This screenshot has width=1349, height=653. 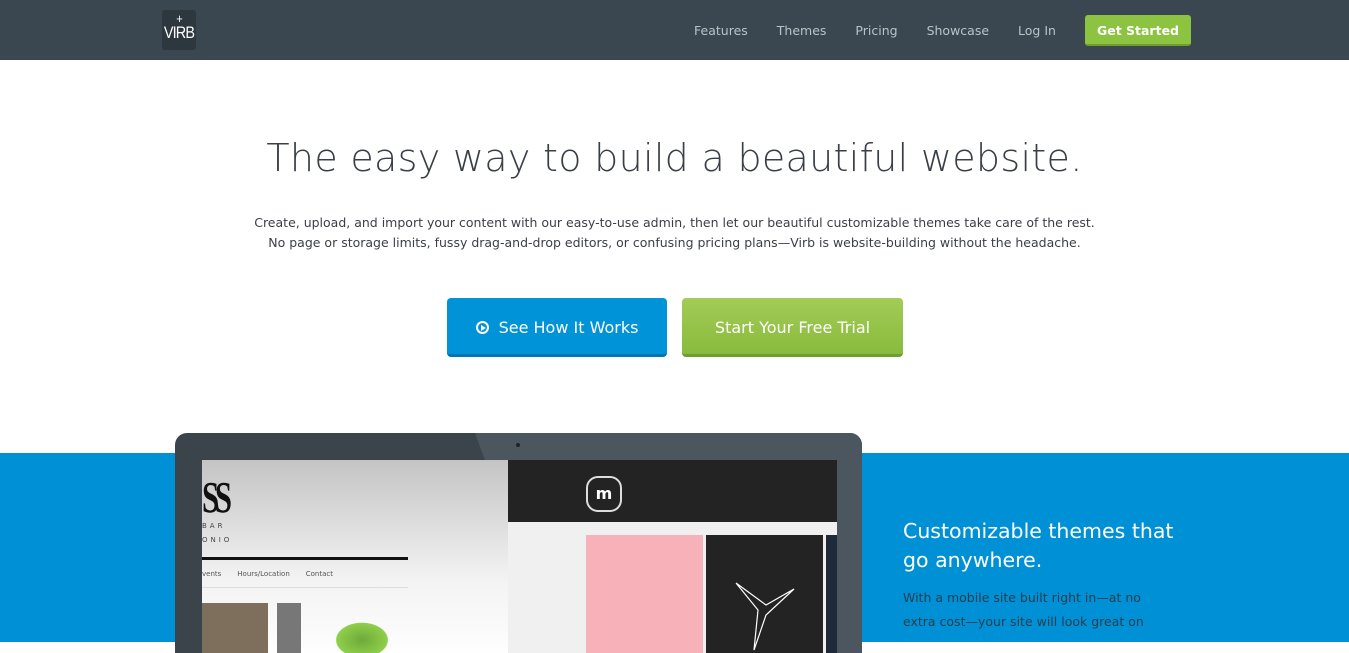 I want to click on start-free-trial-button: Start Your Free Trial, so click(x=792, y=327).